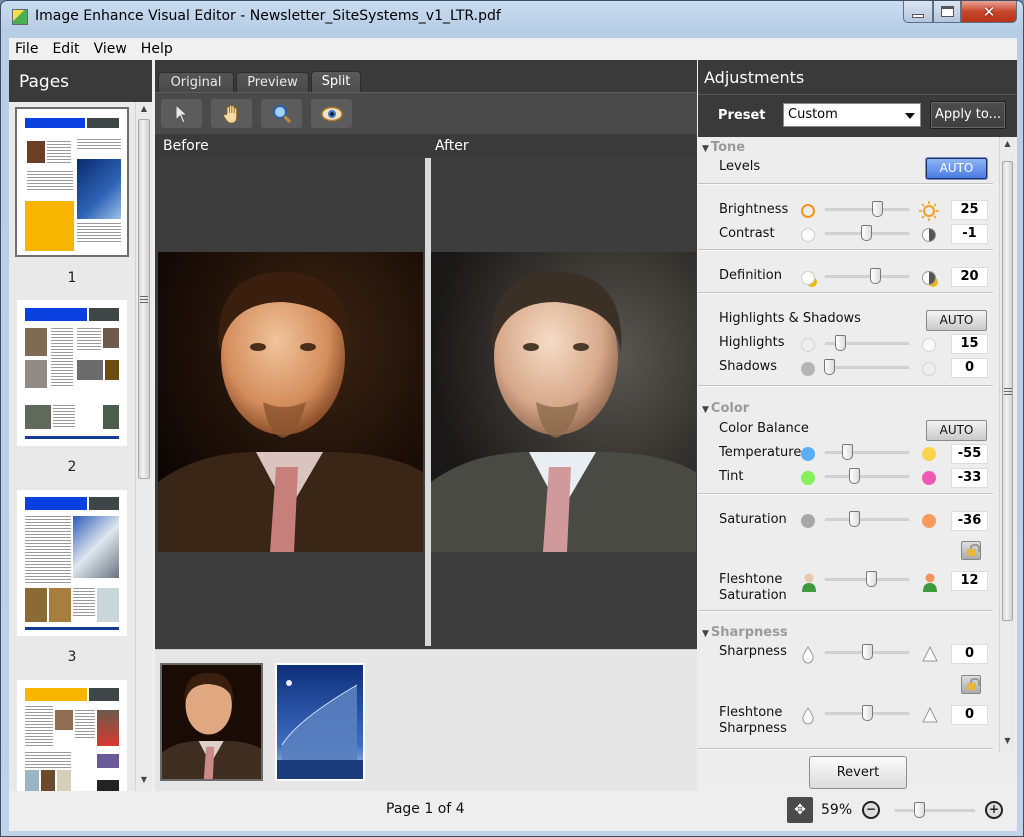 This screenshot has height=837, width=1024. Describe the element at coordinates (281, 113) in the screenshot. I see `zoom-tool-button` at that location.